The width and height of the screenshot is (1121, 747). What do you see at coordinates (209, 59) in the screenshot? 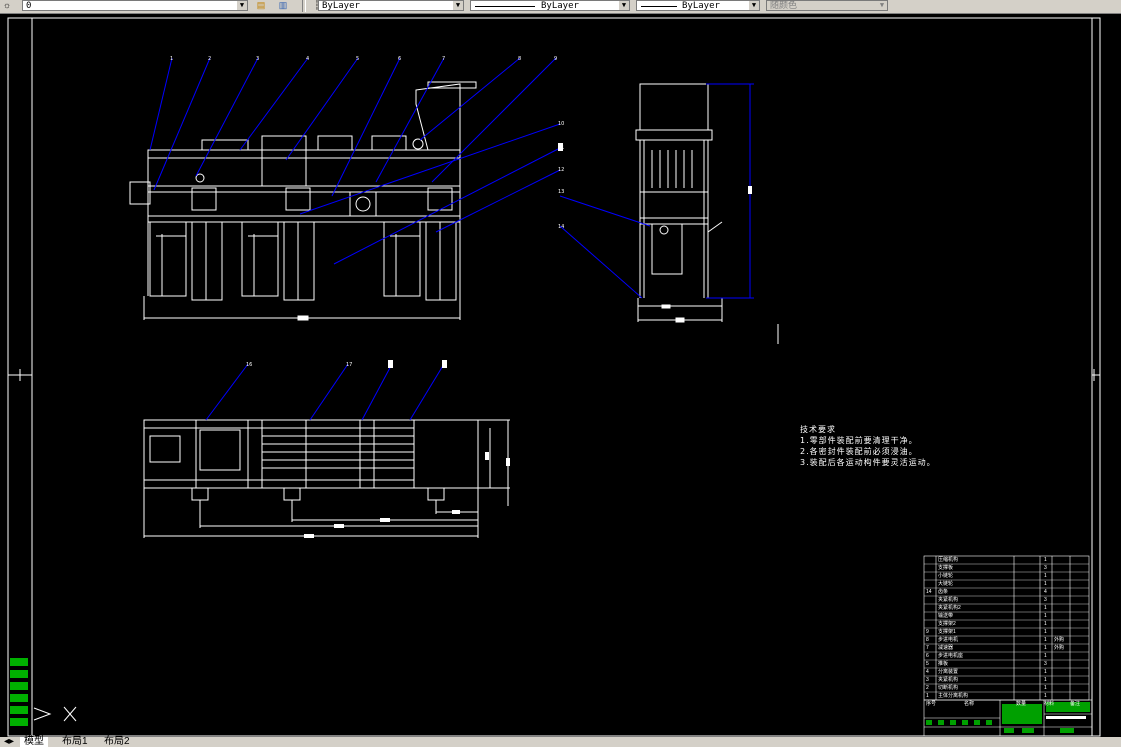
I see `balloon-2: 2` at bounding box center [209, 59].